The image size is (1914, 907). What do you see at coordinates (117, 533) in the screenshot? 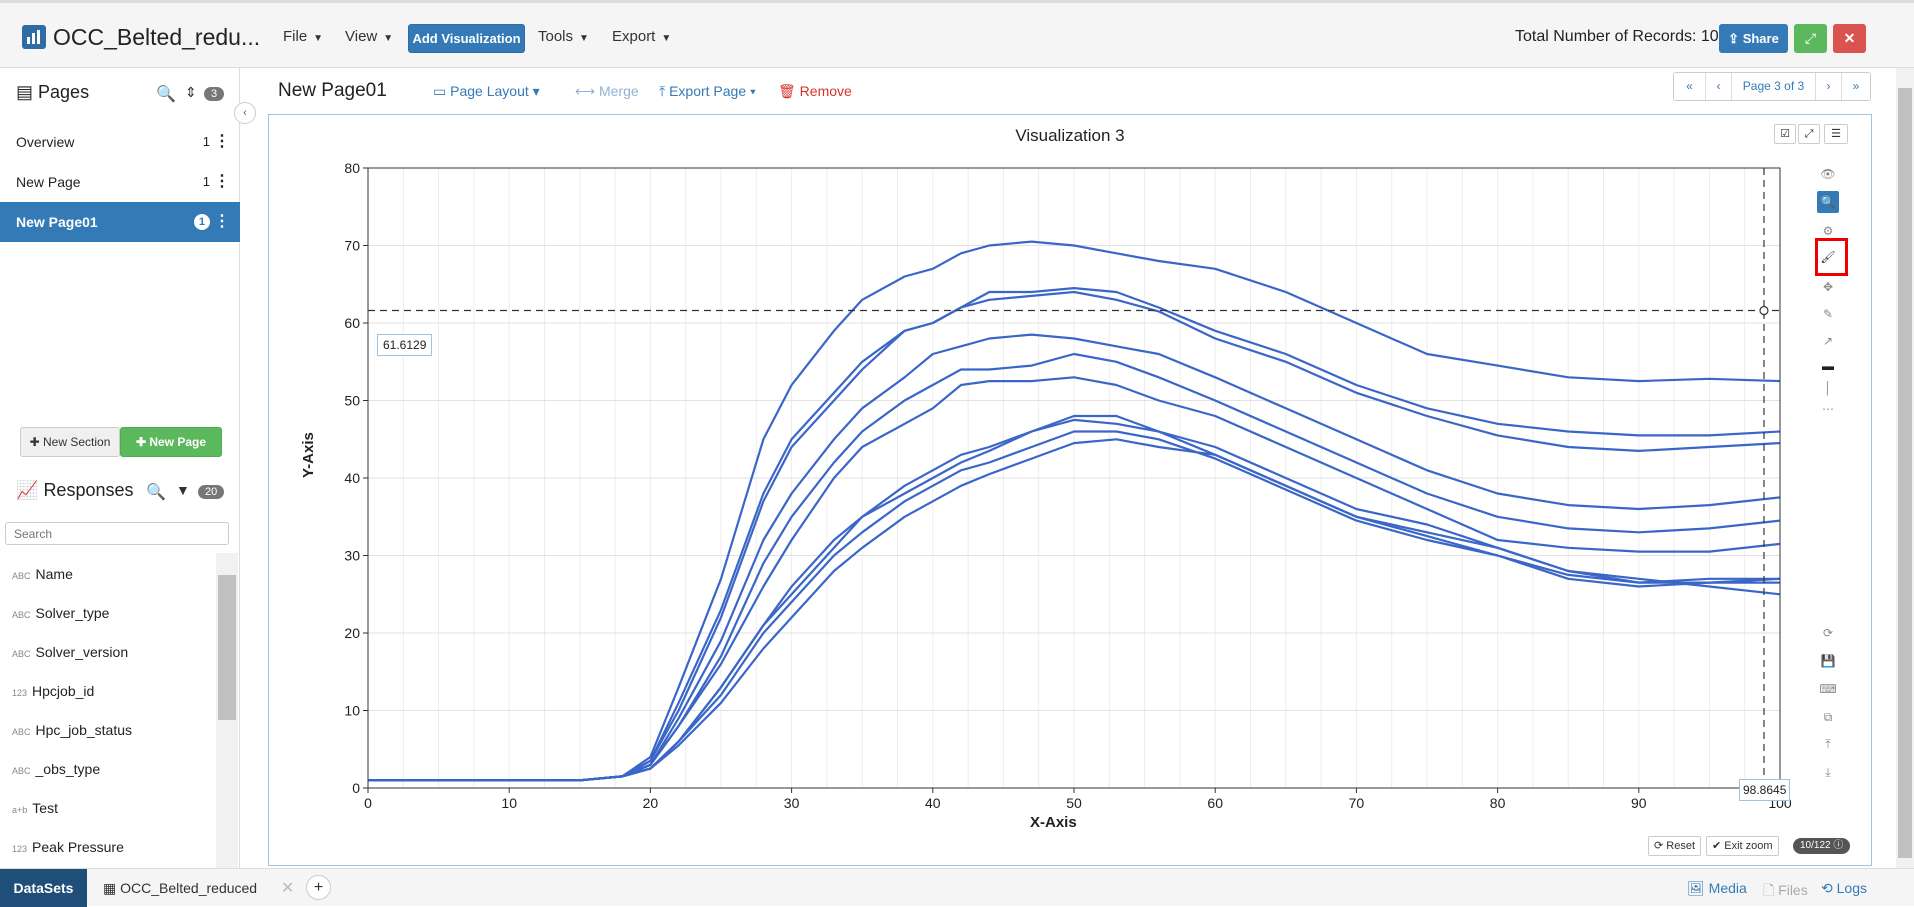
I see `responses-search-input` at bounding box center [117, 533].